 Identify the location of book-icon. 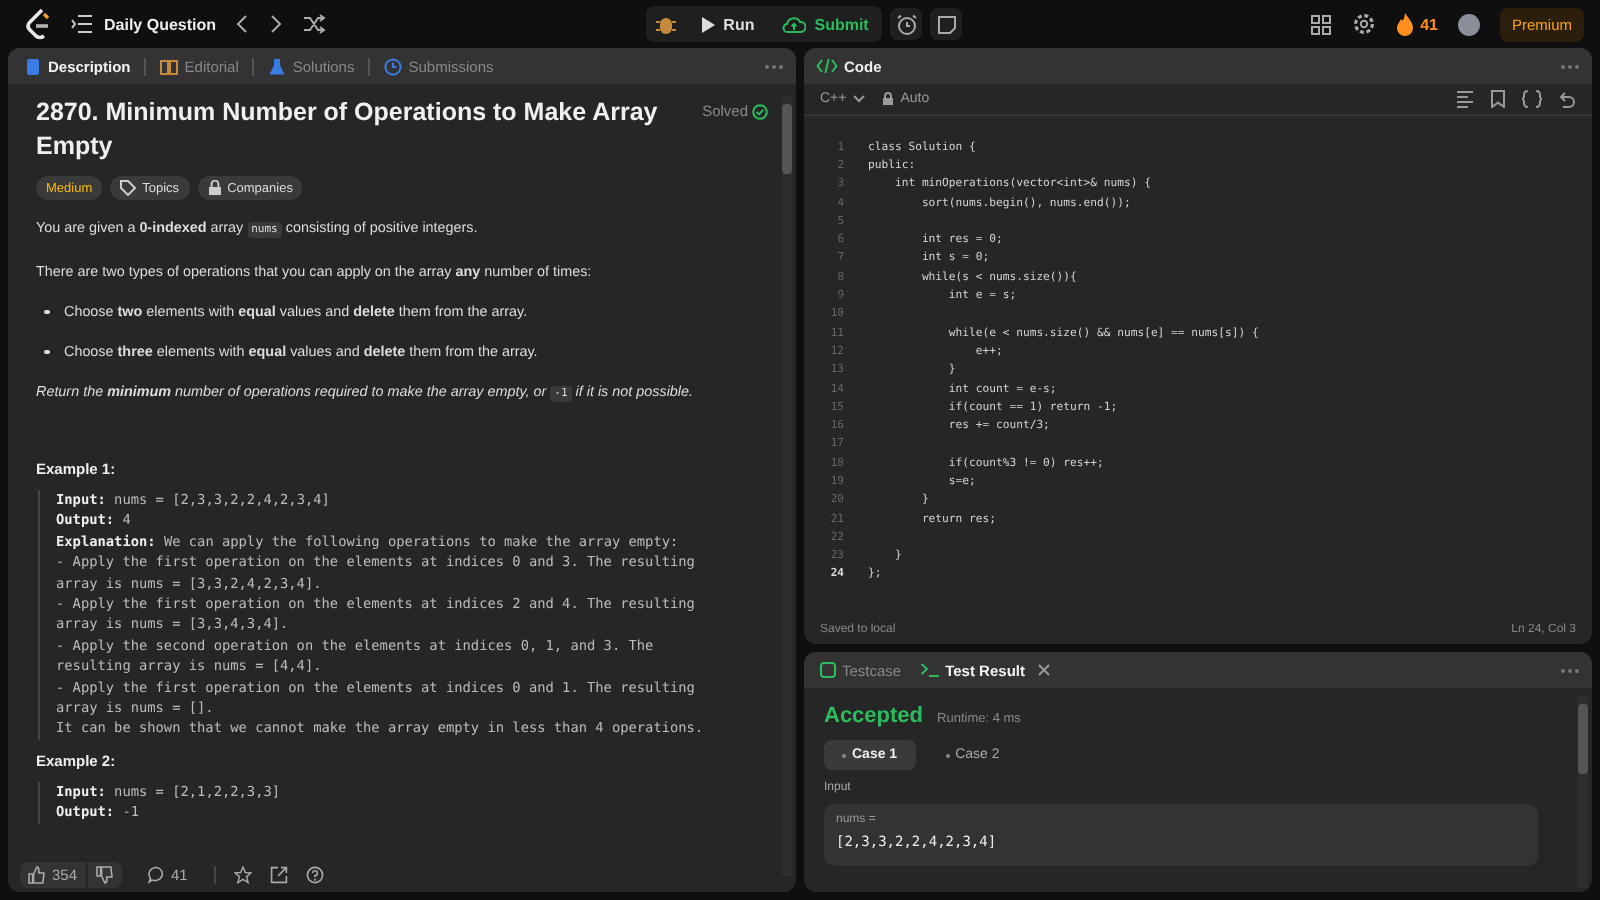
(169, 66).